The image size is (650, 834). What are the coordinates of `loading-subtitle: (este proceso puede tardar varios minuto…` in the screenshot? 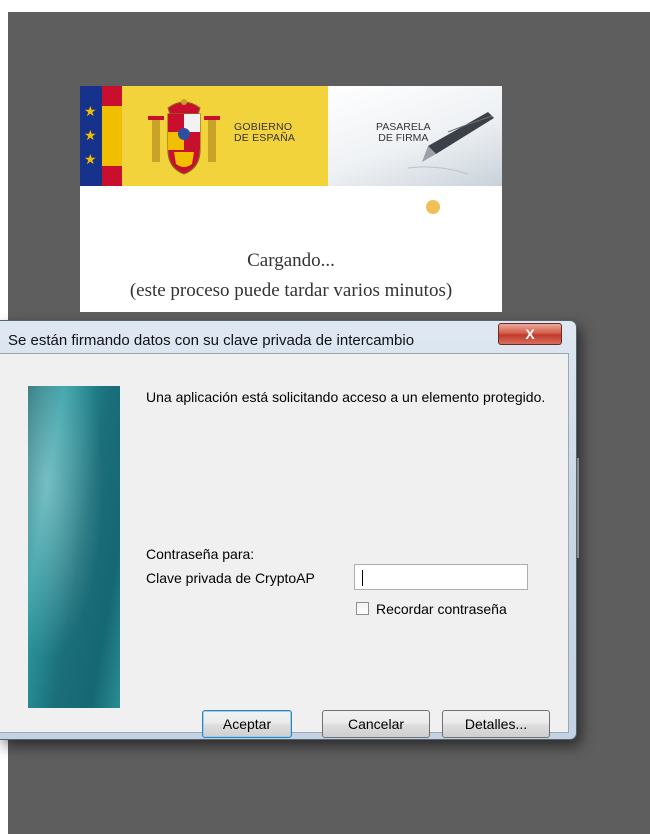 It's located at (291, 290).